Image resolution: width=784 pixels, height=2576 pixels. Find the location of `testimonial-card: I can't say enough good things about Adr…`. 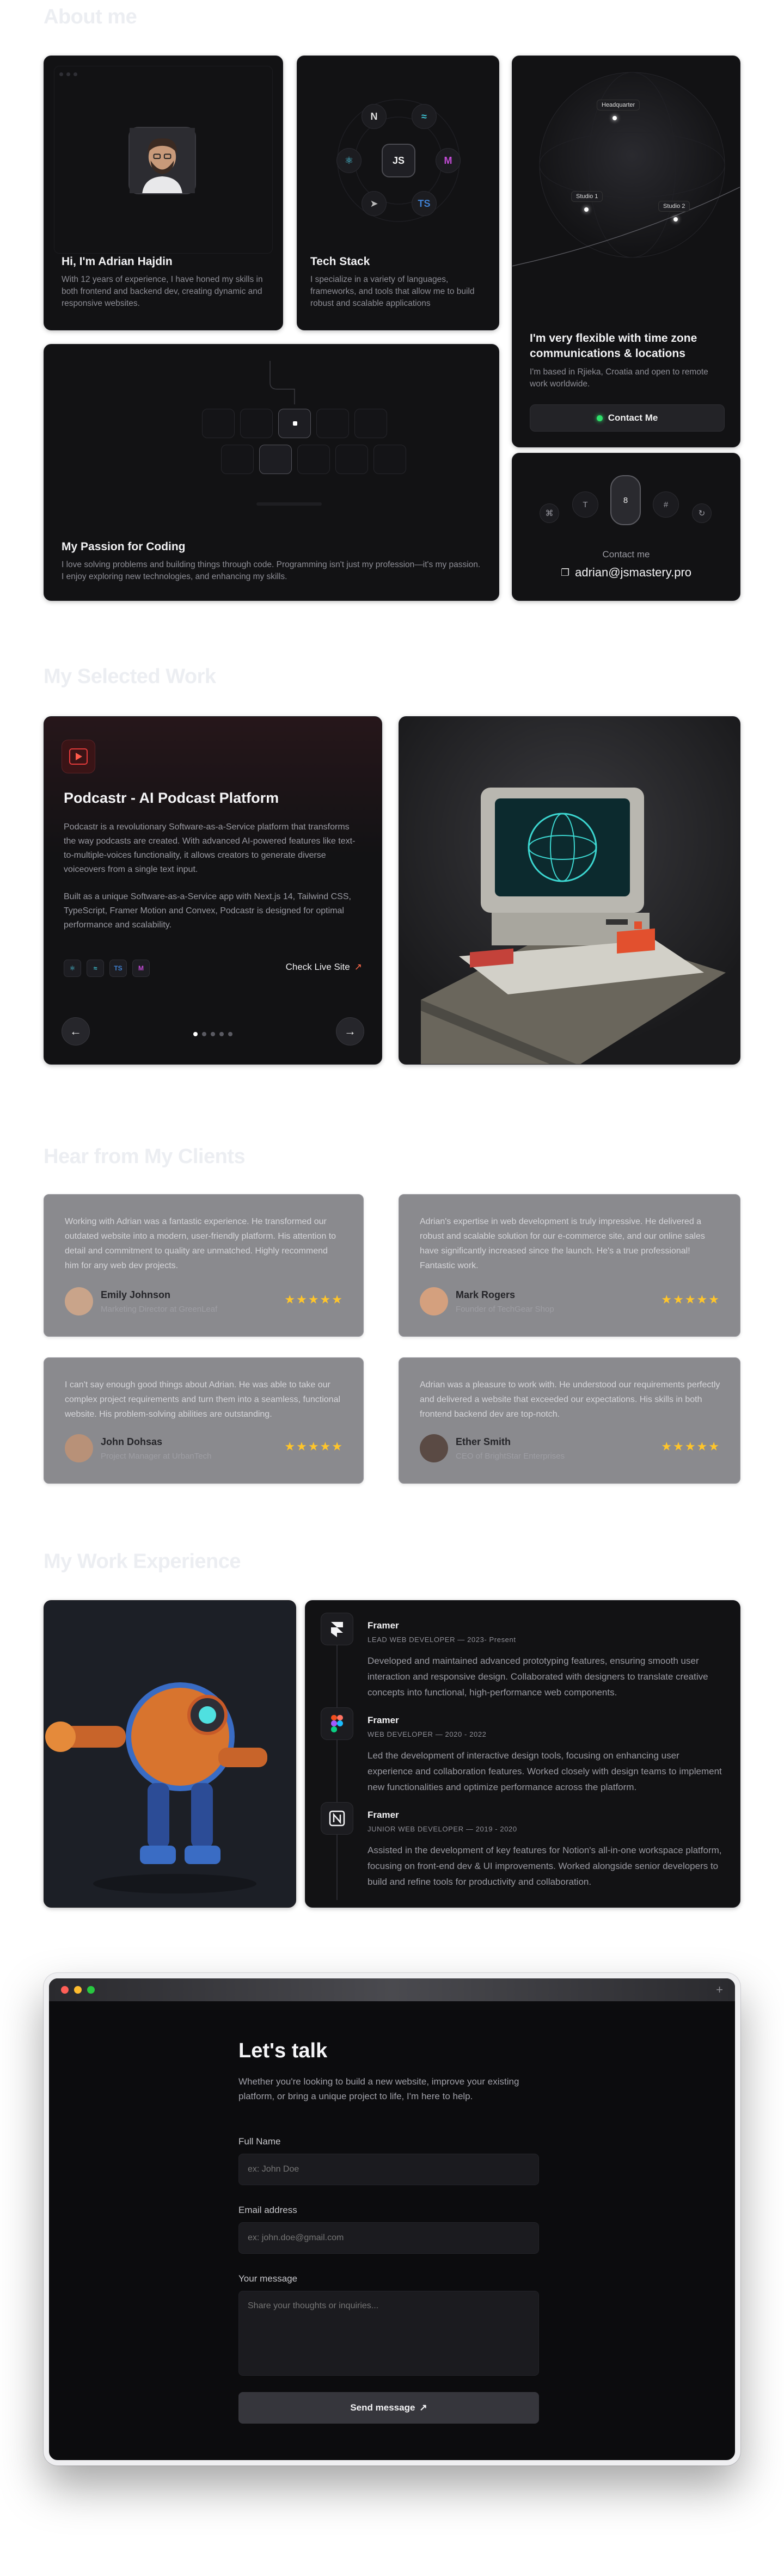

testimonial-card: I can't say enough good things about Adr… is located at coordinates (204, 1420).